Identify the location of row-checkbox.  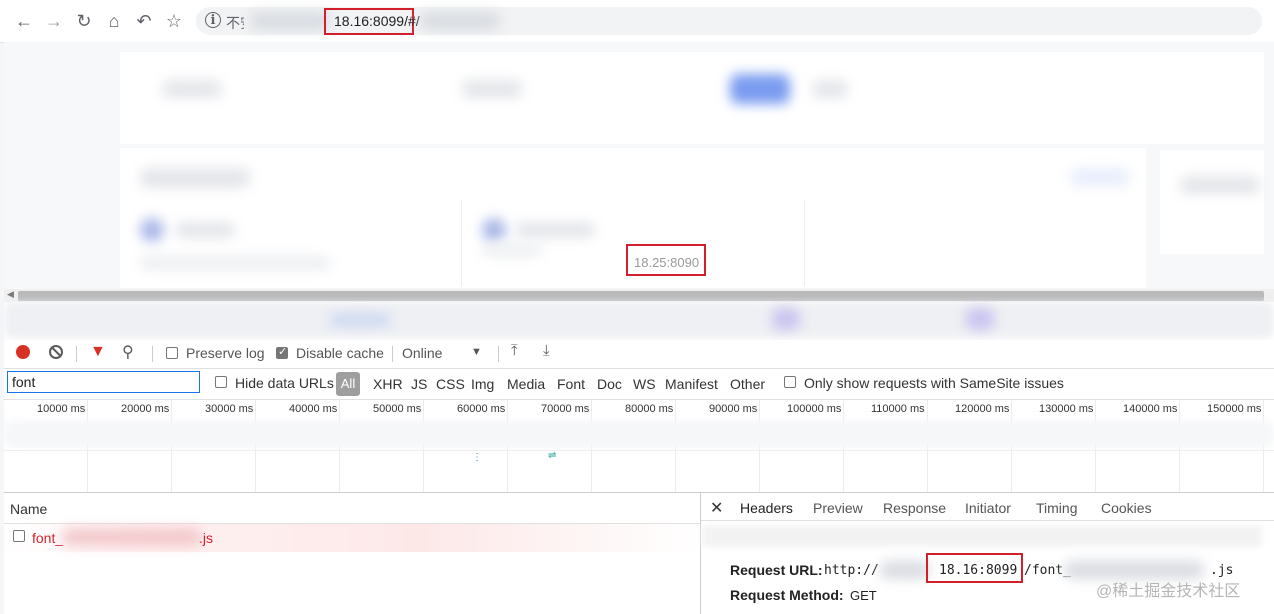
(19, 536).